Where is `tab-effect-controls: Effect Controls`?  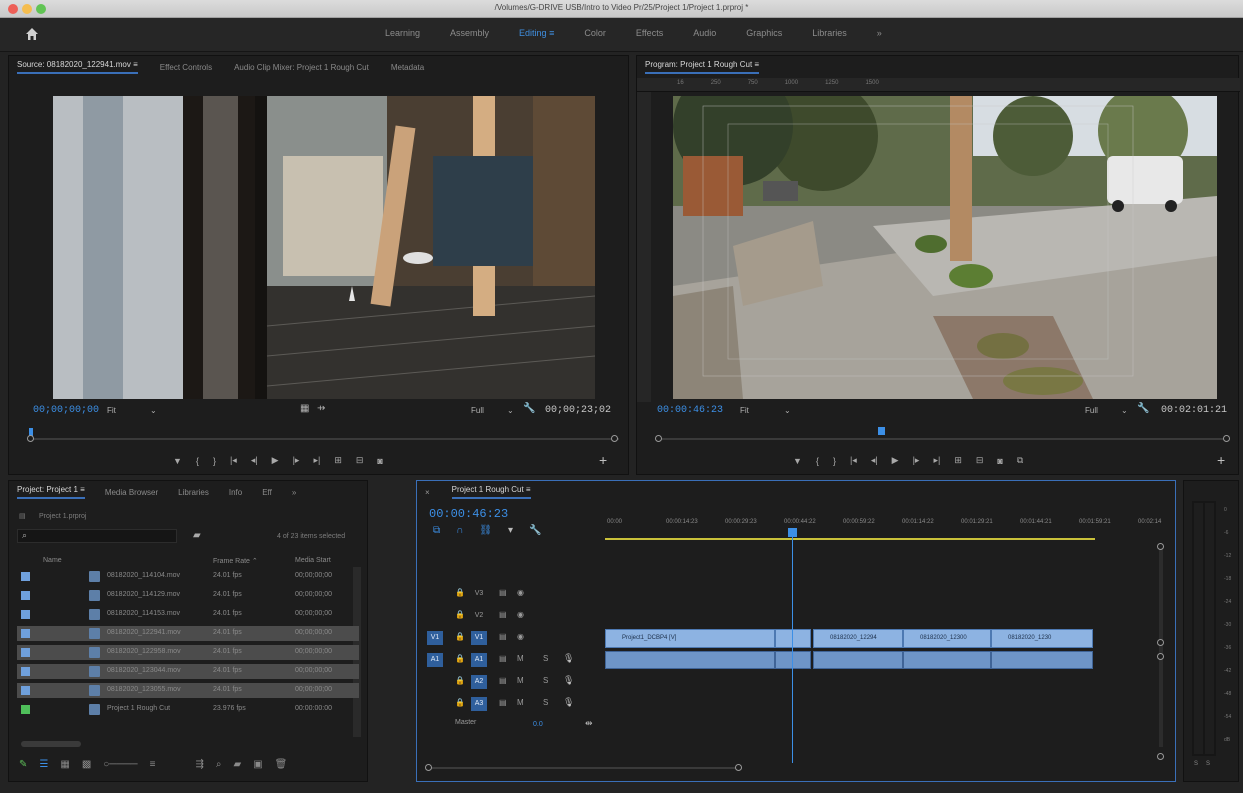 tab-effect-controls: Effect Controls is located at coordinates (186, 67).